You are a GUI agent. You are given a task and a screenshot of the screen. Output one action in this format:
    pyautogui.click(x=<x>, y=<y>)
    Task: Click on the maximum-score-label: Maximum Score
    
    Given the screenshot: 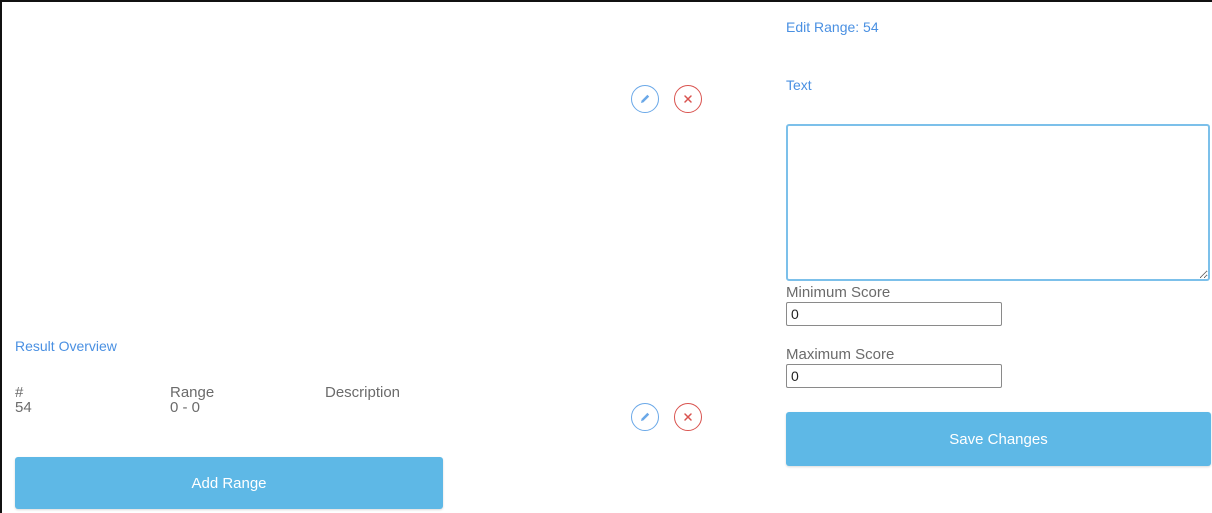 What is the action you would take?
    pyautogui.click(x=840, y=354)
    